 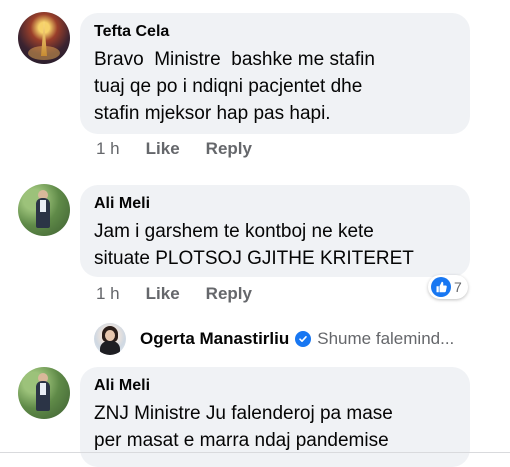 What do you see at coordinates (441, 287) in the screenshot?
I see `thumbs-up-icon` at bounding box center [441, 287].